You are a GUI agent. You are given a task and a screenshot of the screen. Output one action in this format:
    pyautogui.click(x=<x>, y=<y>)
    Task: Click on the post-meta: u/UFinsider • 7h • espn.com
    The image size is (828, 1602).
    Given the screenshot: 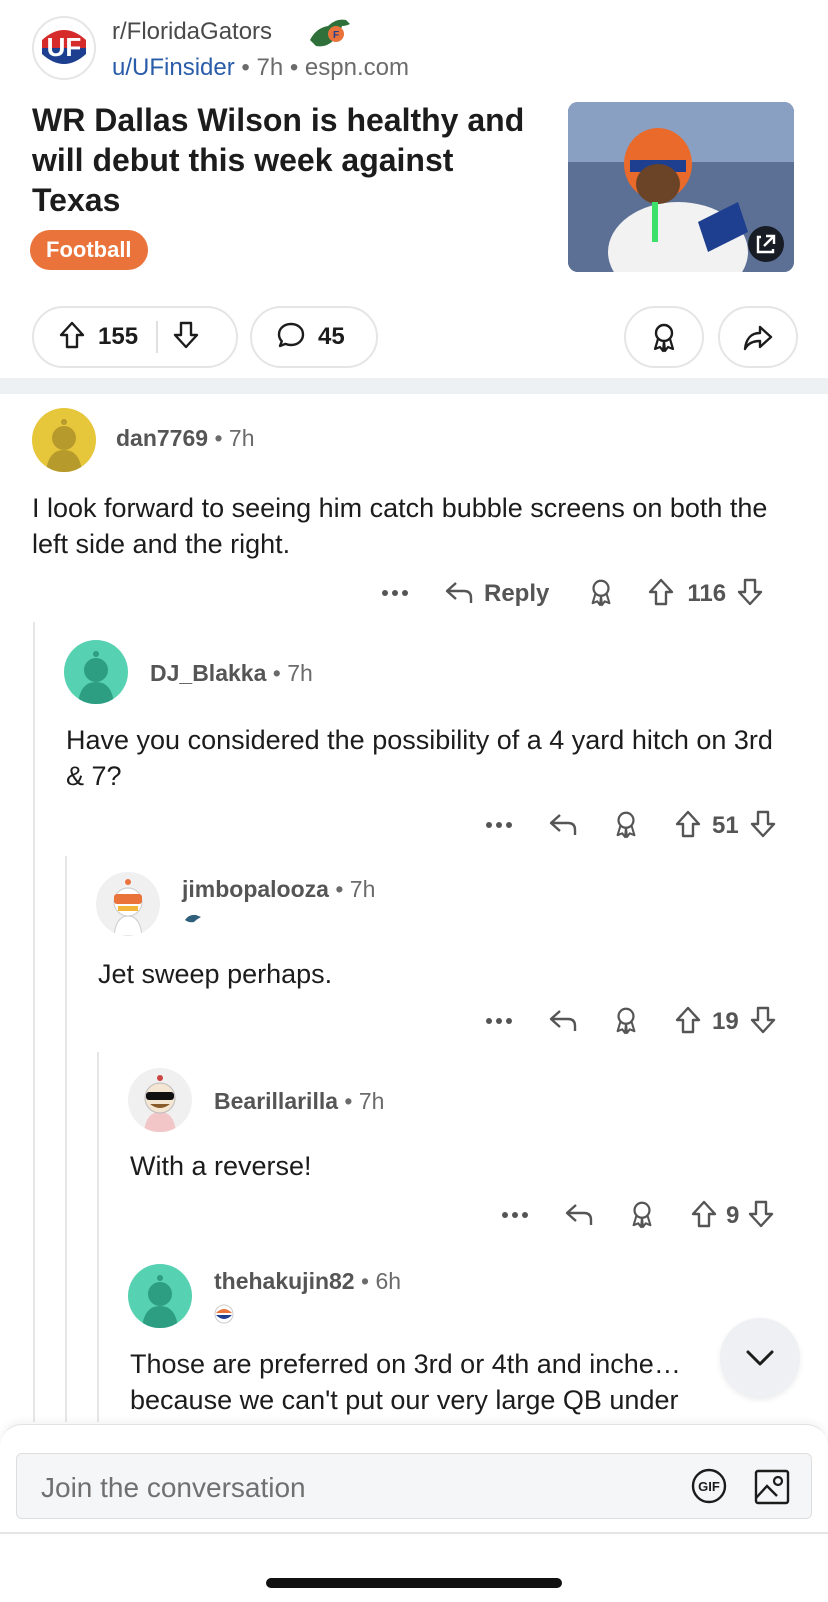 What is the action you would take?
    pyautogui.click(x=260, y=68)
    